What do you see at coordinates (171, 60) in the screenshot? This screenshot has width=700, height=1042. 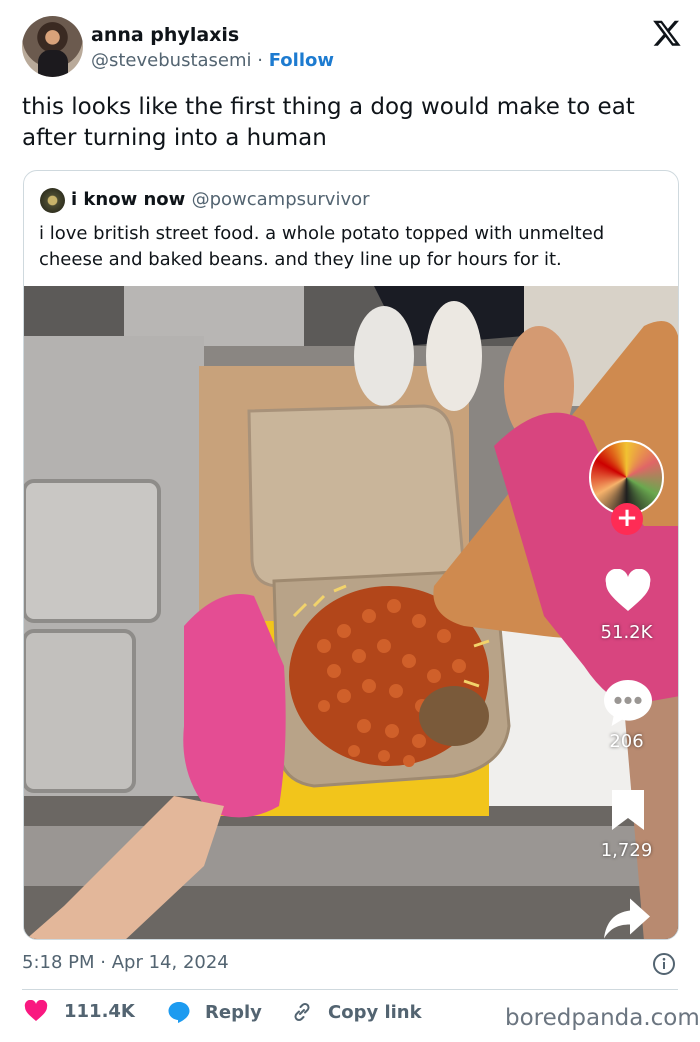 I see `author-handle: @stevebustasemi` at bounding box center [171, 60].